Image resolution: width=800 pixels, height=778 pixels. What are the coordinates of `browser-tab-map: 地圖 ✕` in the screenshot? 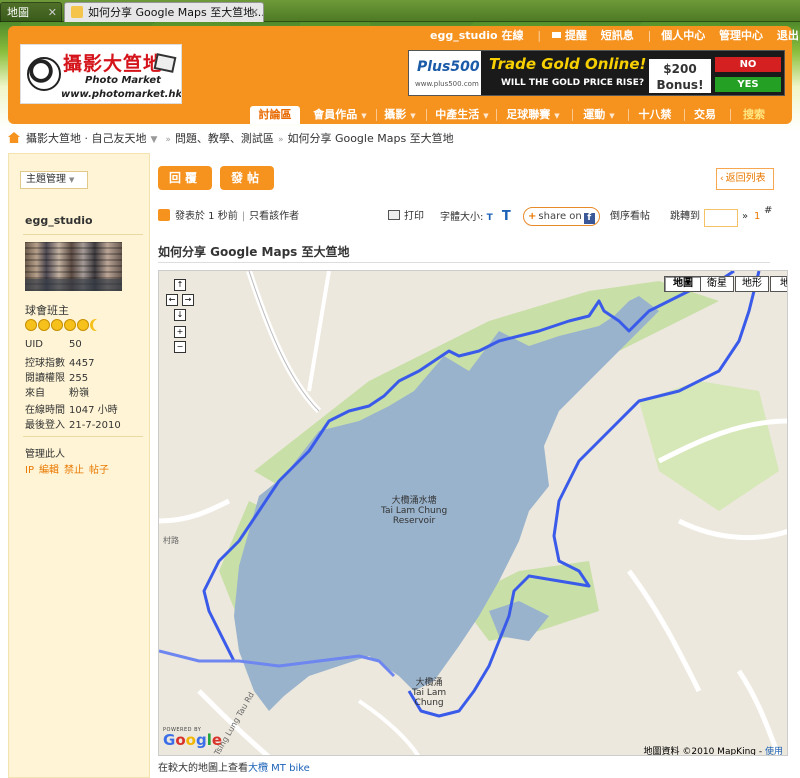 It's located at (31, 12).